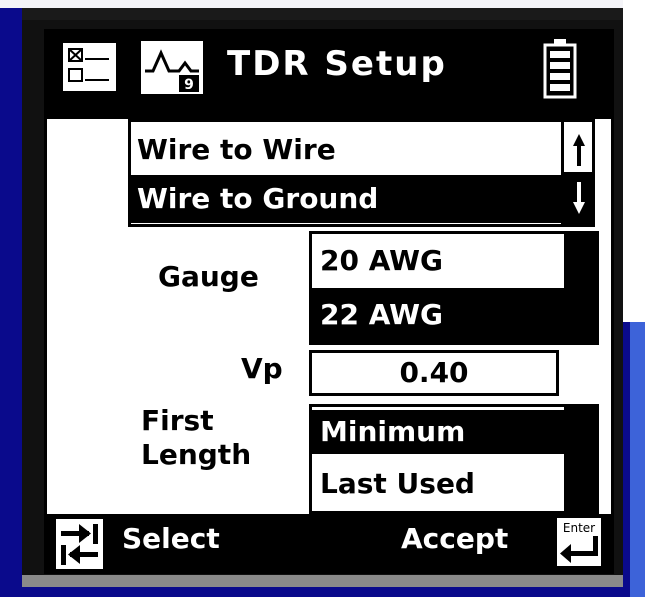  Describe the element at coordinates (337, 64) in the screenshot. I see `page-title: TDR Setup` at that location.